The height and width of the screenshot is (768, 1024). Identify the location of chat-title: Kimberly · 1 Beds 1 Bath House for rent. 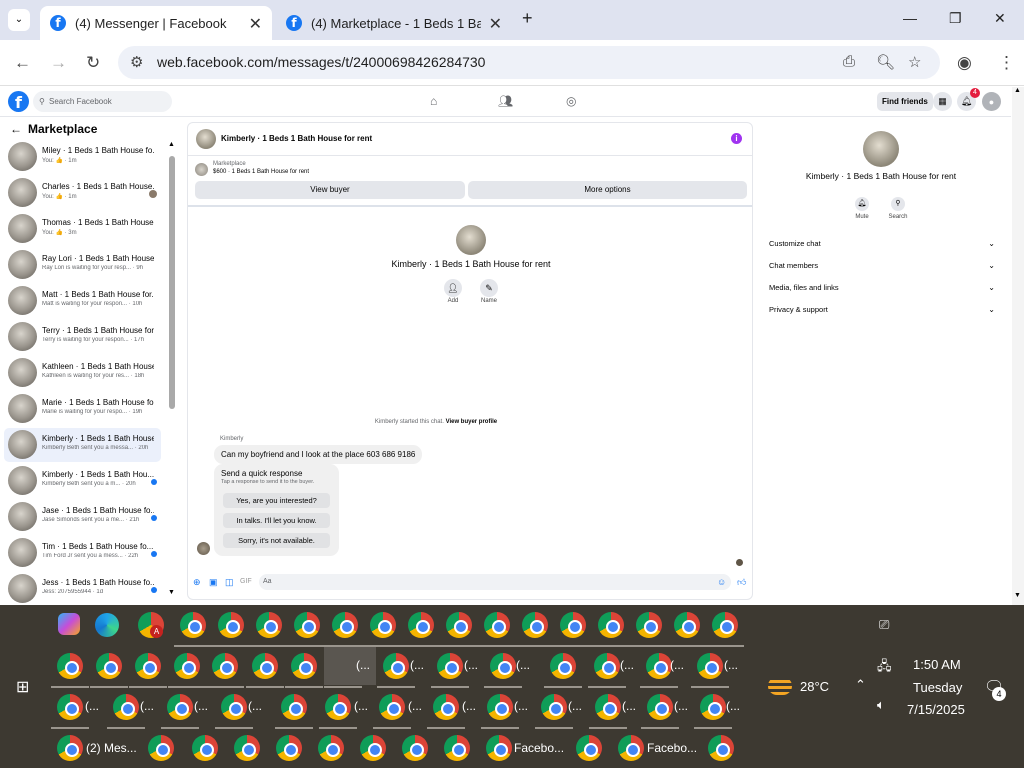
(296, 138).